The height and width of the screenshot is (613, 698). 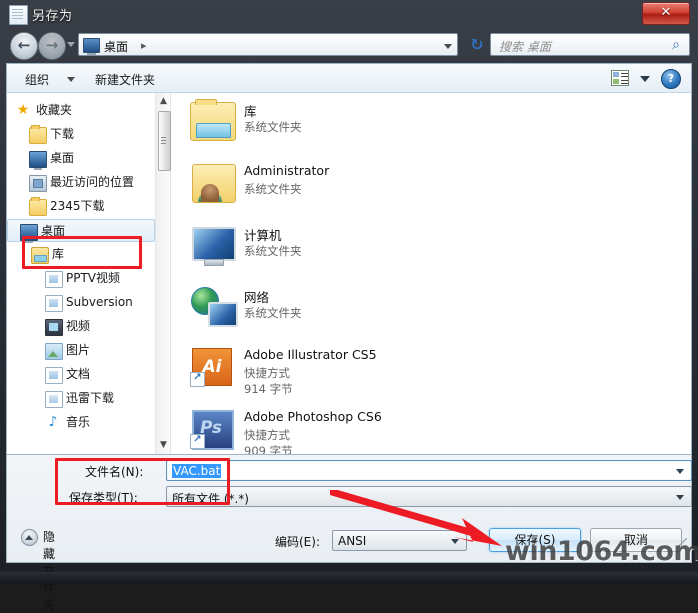 What do you see at coordinates (257, 297) in the screenshot?
I see `file-name: 网络` at bounding box center [257, 297].